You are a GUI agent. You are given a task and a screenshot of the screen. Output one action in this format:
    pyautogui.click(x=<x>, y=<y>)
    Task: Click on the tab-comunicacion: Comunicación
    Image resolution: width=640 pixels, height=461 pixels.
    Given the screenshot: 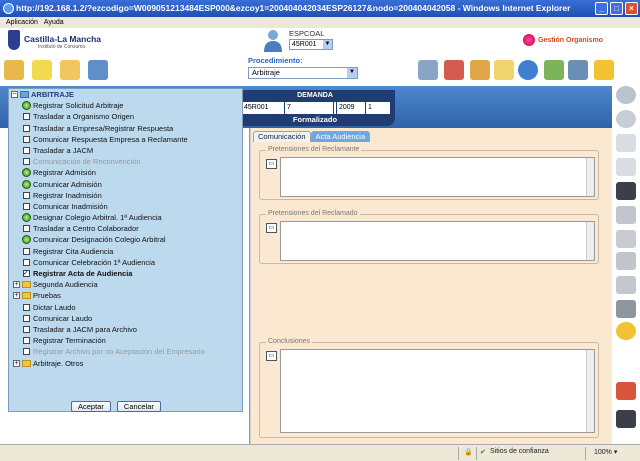 What is the action you would take?
    pyautogui.click(x=282, y=136)
    